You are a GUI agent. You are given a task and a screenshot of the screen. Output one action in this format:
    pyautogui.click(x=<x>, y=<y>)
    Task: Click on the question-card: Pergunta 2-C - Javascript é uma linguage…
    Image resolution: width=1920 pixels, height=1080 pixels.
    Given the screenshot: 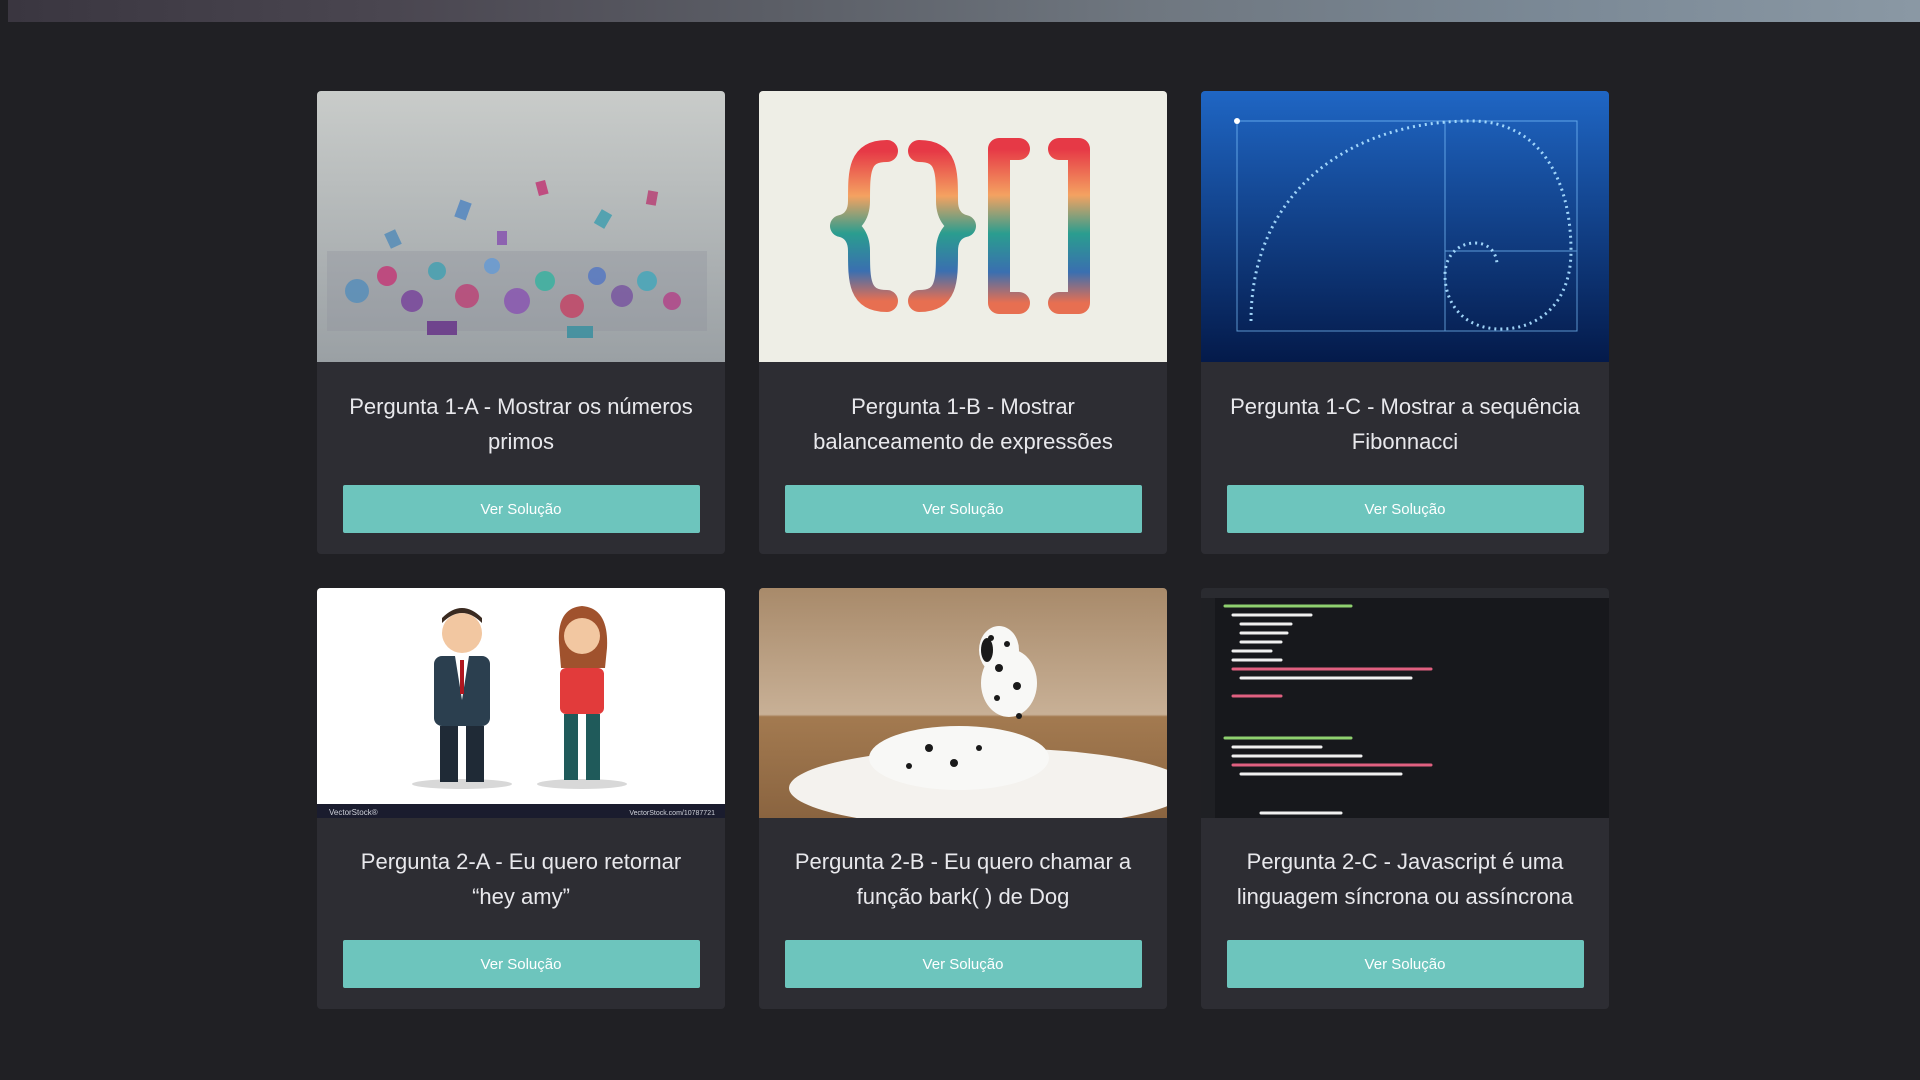 What is the action you would take?
    pyautogui.click(x=1405, y=798)
    